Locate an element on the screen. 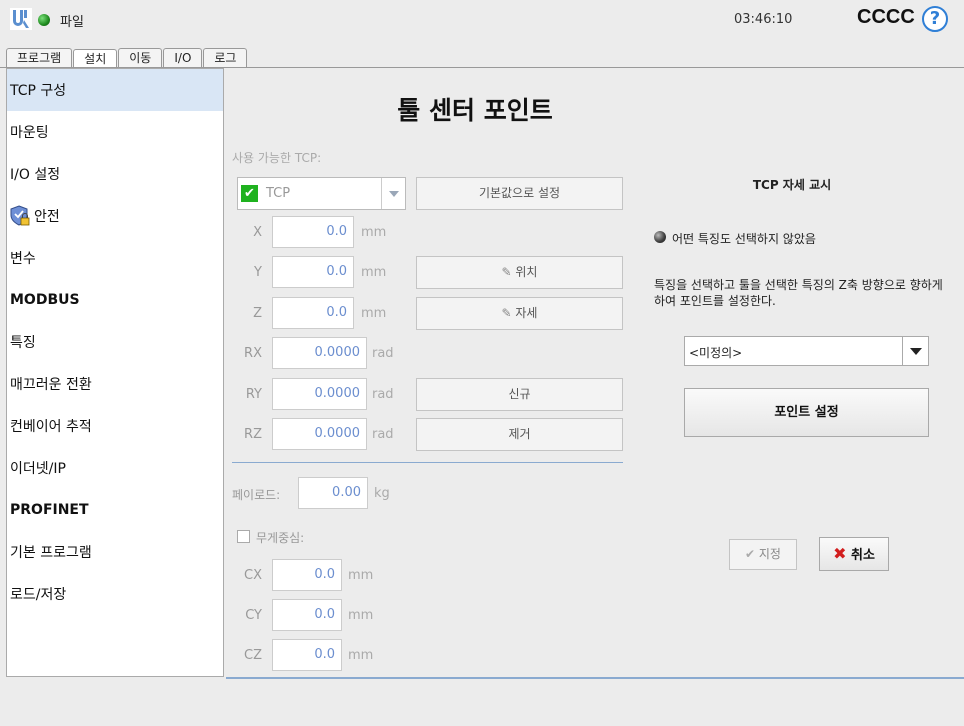 The height and width of the screenshot is (726, 964). tab-io: I/O is located at coordinates (183, 58).